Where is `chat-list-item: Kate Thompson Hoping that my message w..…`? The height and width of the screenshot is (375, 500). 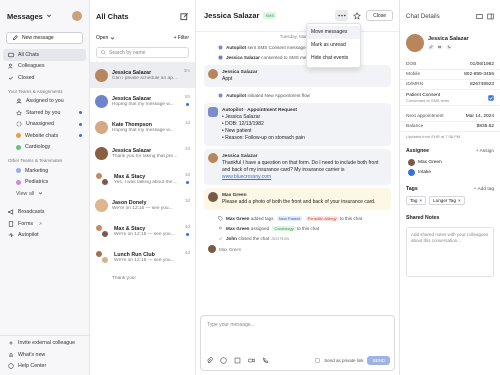 chat-list-item: Kate Thompson Hoping that my message w..… is located at coordinates (142, 127).